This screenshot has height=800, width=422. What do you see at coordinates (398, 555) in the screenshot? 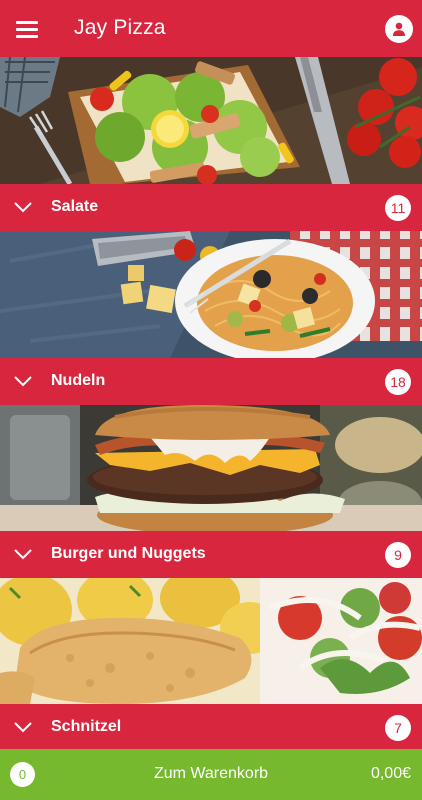
I see `category-count-badge: 9` at bounding box center [398, 555].